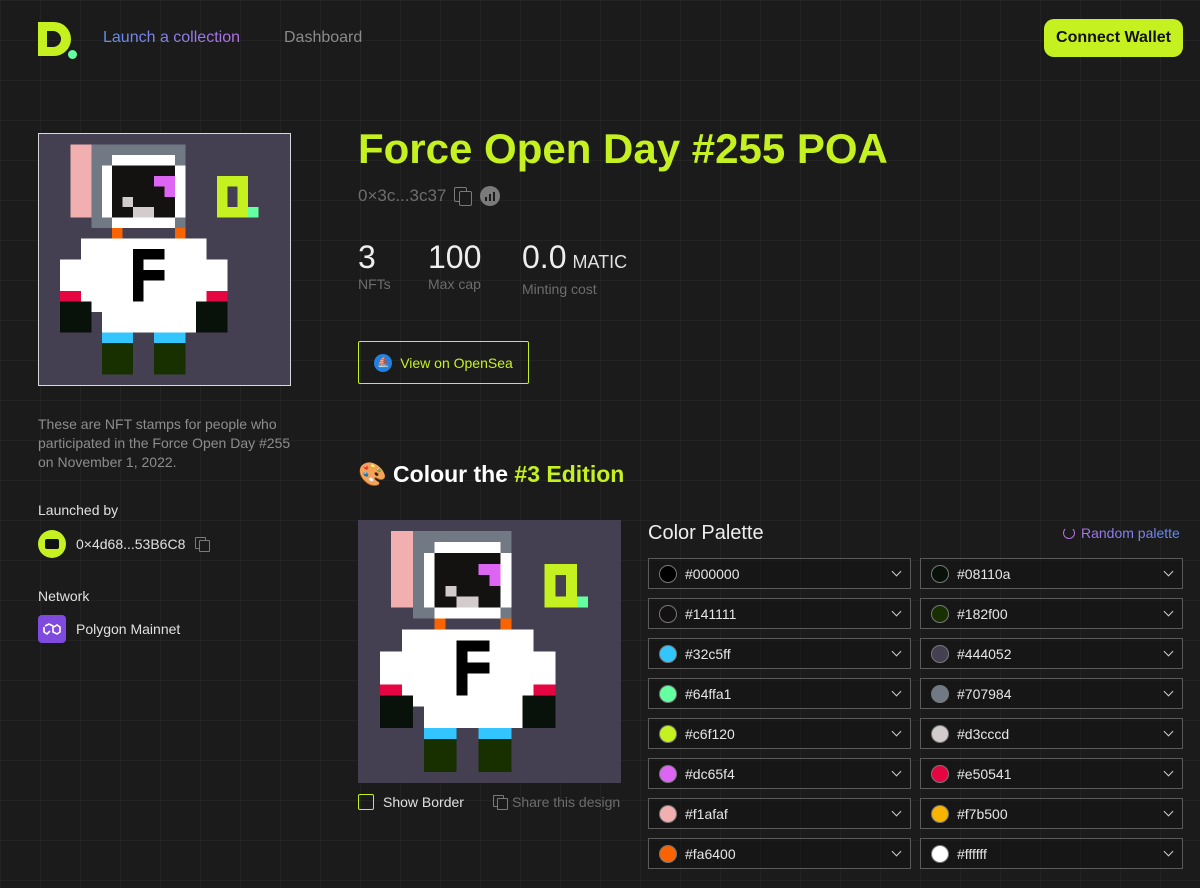  What do you see at coordinates (983, 733) in the screenshot?
I see `color-hex-value: #d3cccd` at bounding box center [983, 733].